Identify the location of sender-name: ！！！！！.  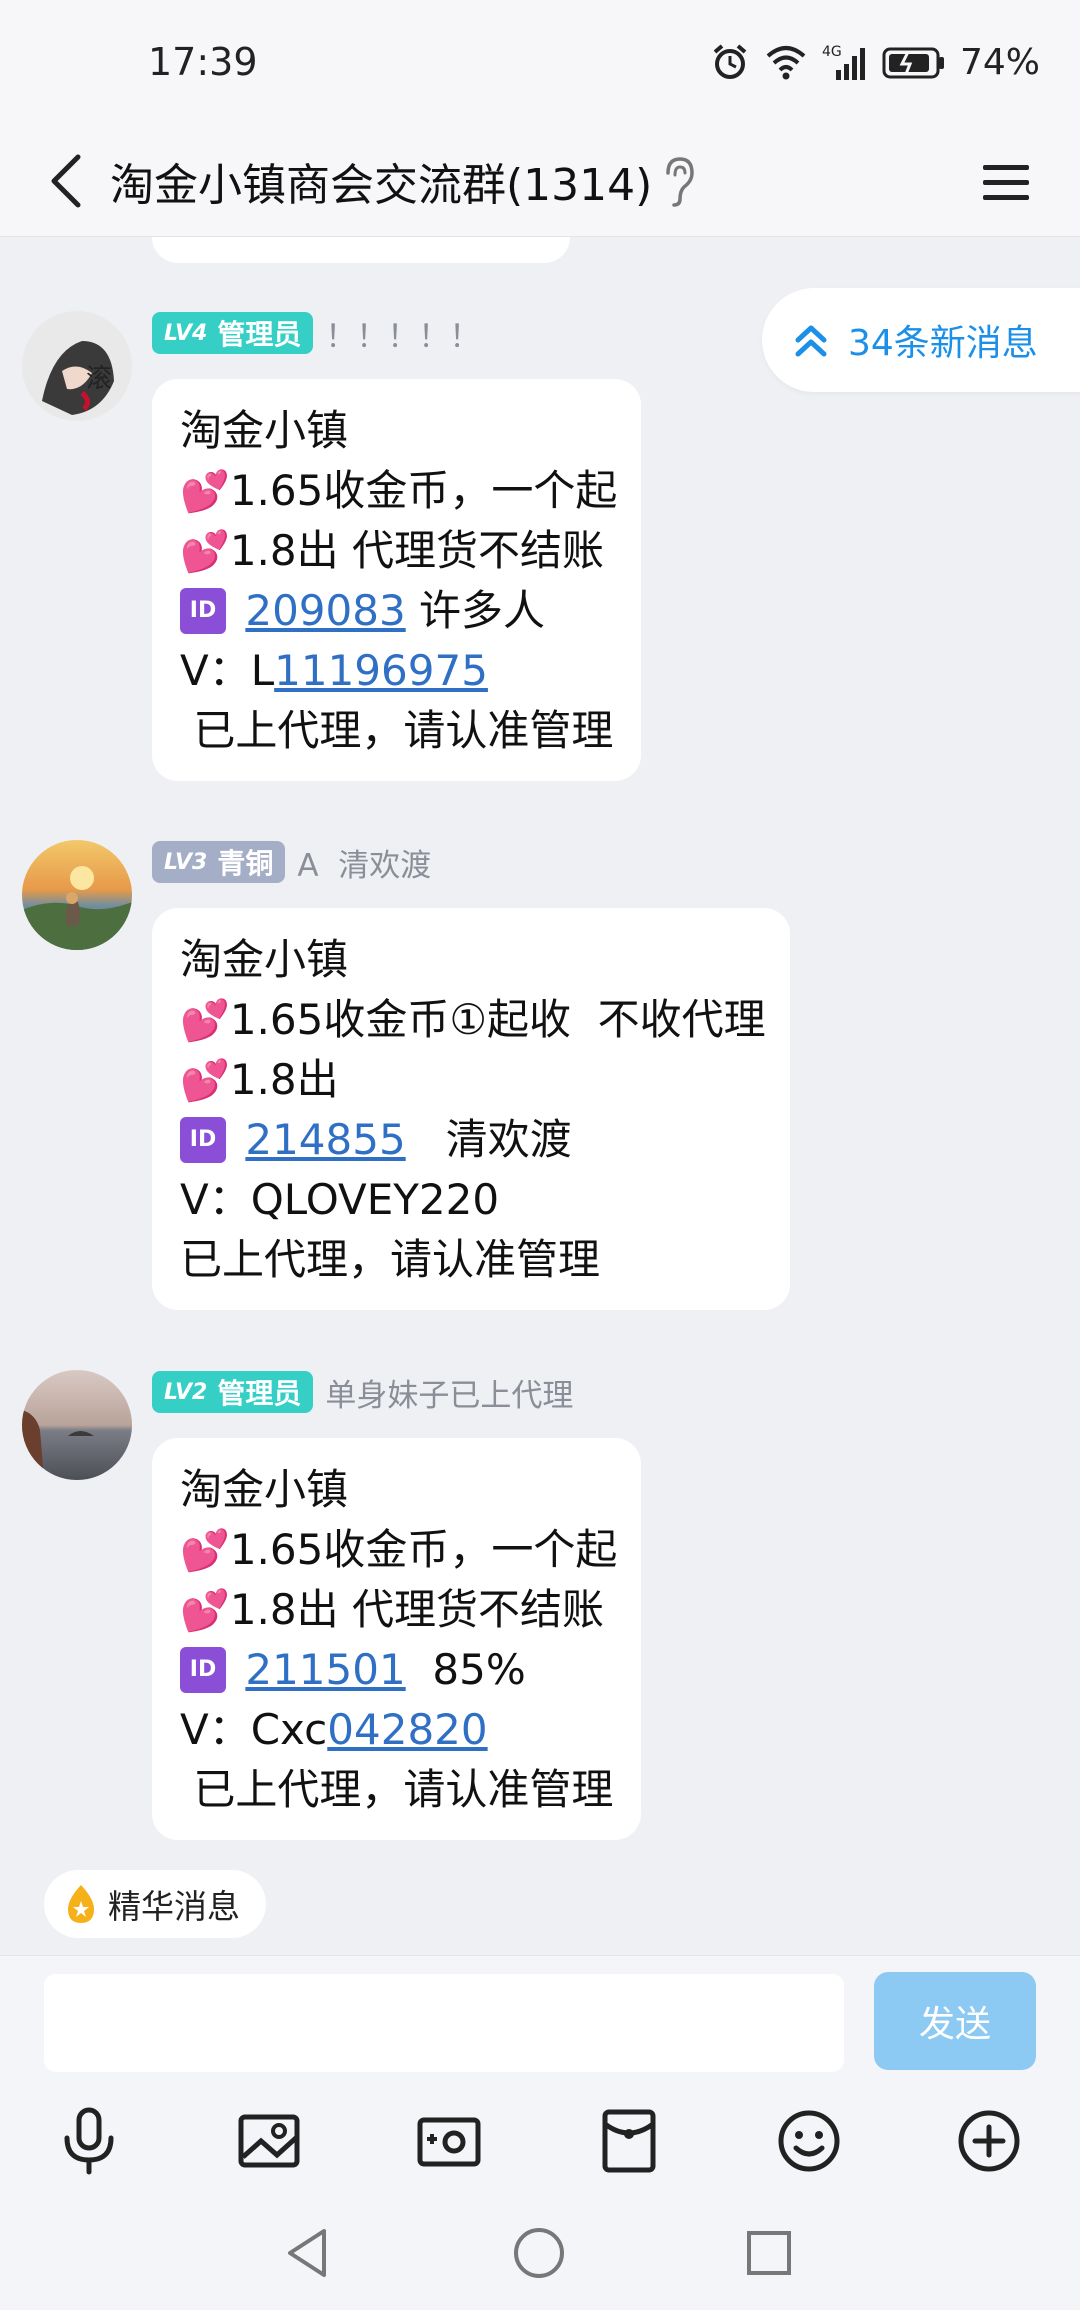
(402, 333).